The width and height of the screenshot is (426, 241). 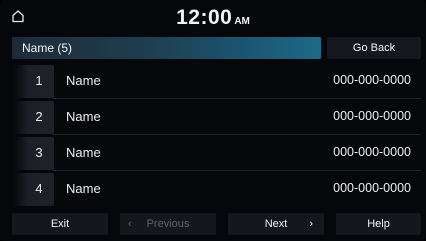 I want to click on exit-label: Exit, so click(x=60, y=224).